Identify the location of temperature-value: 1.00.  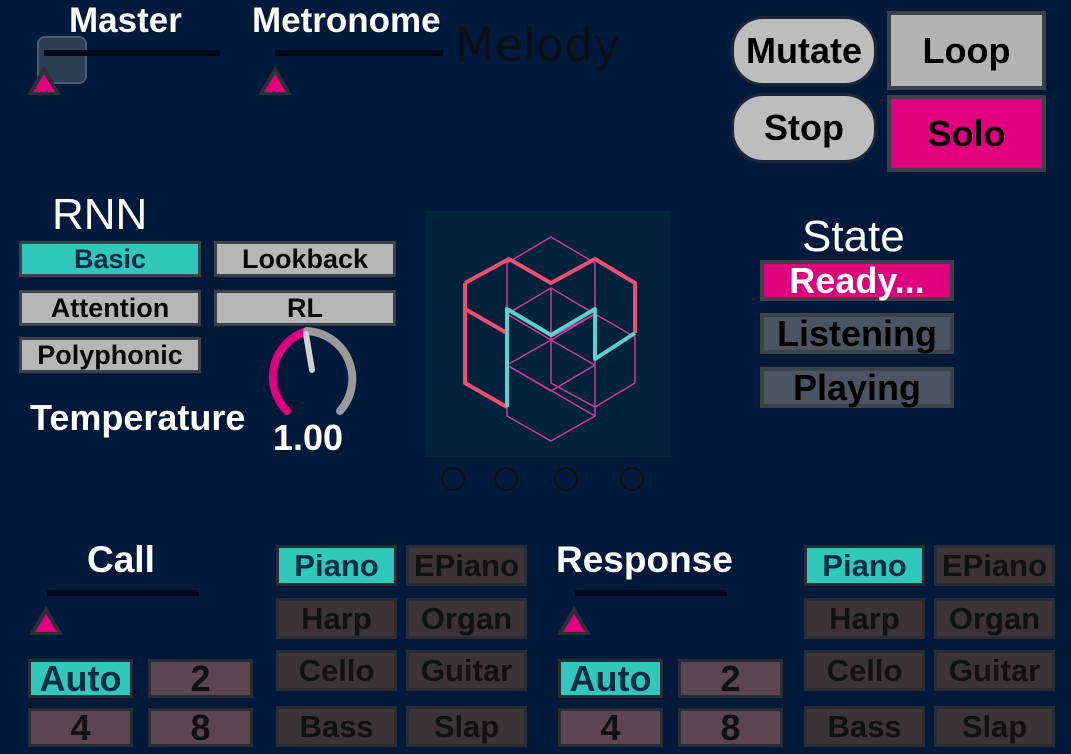
(308, 437).